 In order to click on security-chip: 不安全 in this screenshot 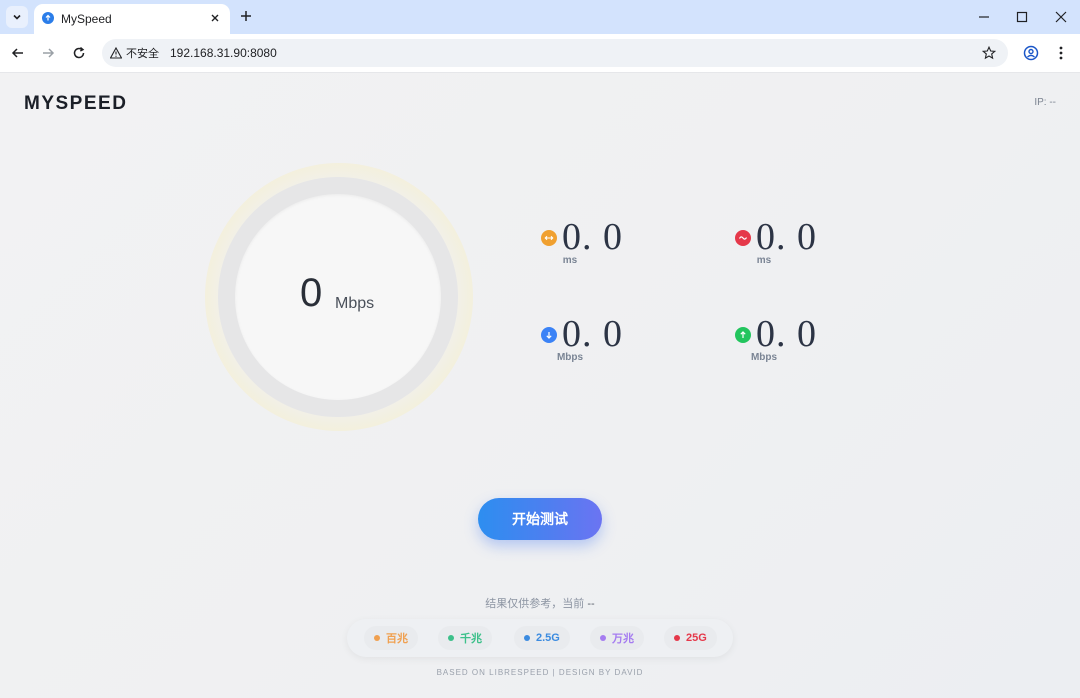, I will do `click(134, 53)`.